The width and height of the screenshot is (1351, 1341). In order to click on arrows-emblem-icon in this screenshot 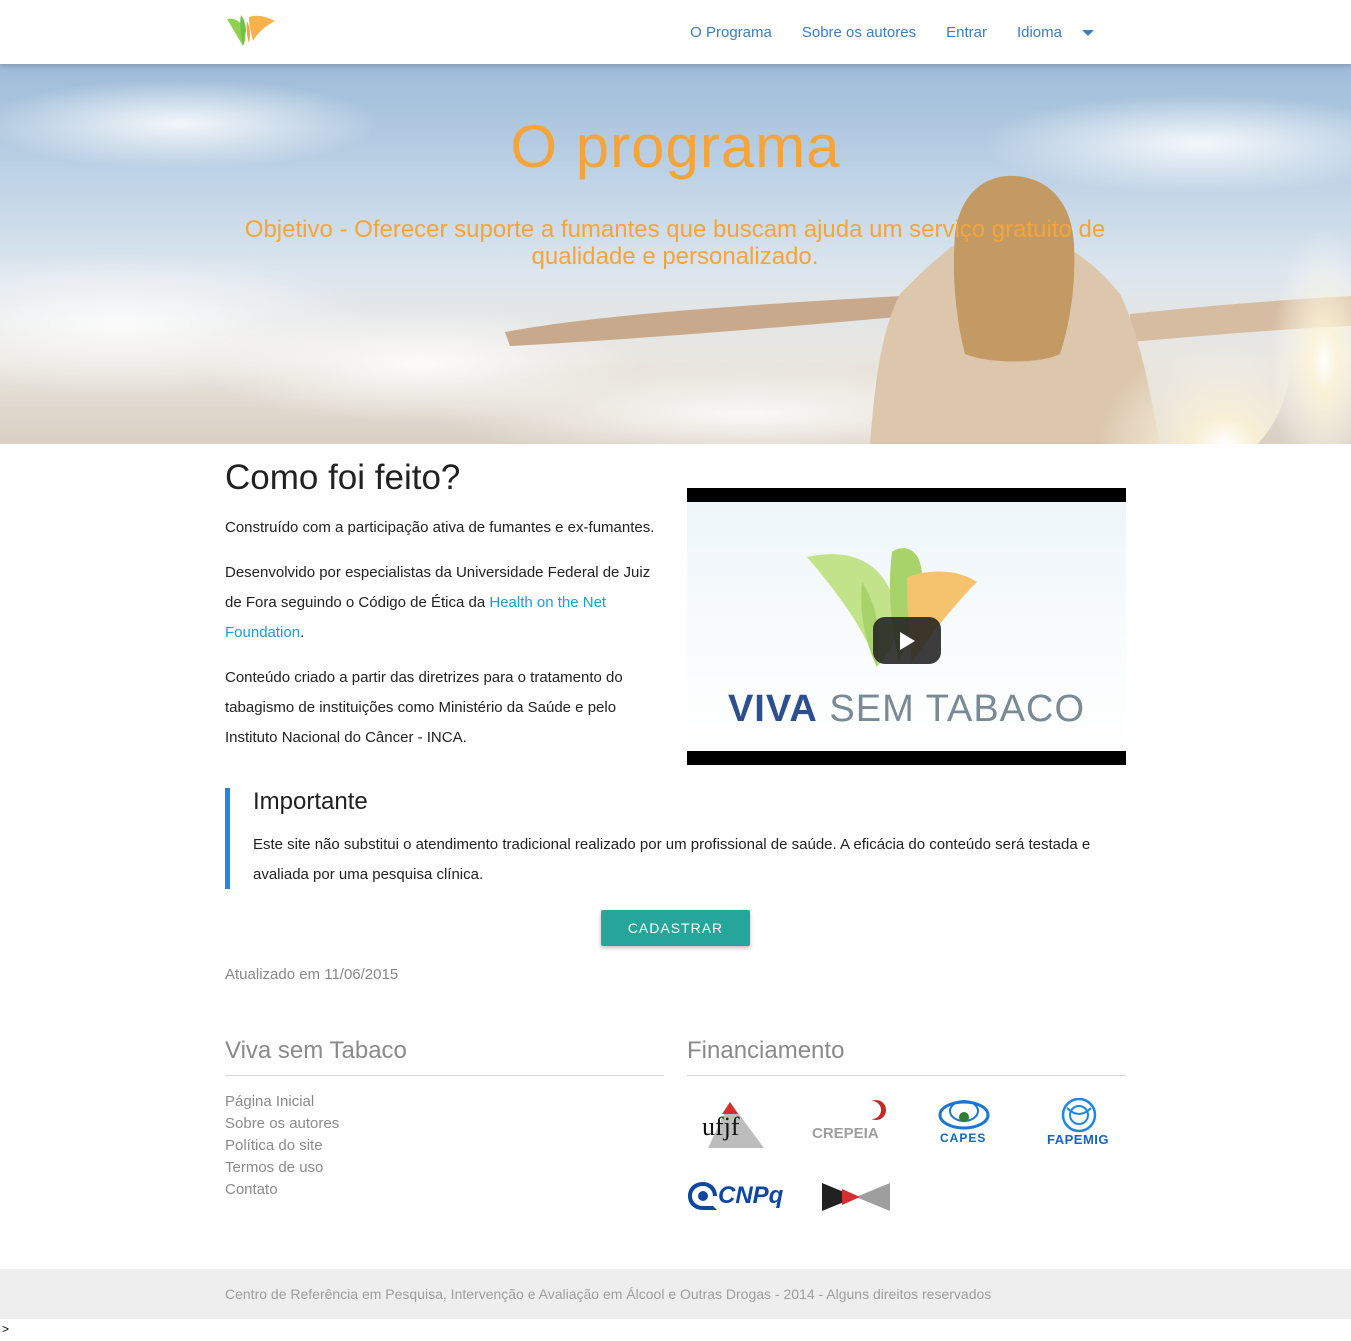, I will do `click(856, 1197)`.